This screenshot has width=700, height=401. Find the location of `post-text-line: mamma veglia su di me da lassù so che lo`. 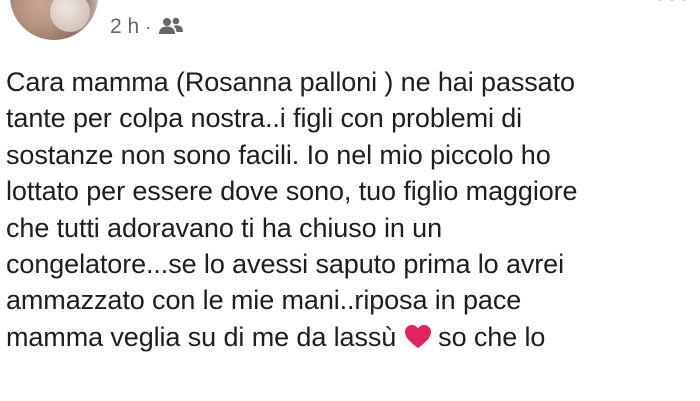

post-text-line: mamma veglia su di me da lassù so che lo is located at coordinates (353, 337).